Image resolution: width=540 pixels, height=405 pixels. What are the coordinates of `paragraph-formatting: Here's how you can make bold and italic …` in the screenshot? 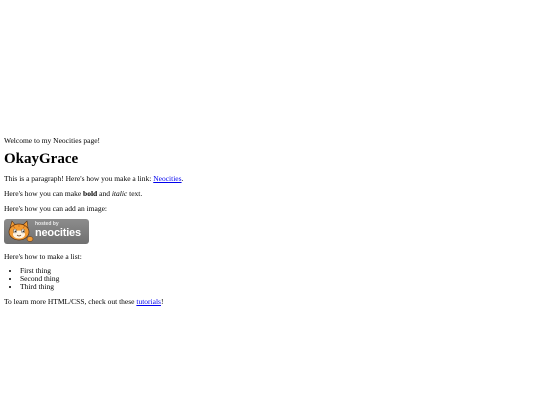 It's located at (269, 193).